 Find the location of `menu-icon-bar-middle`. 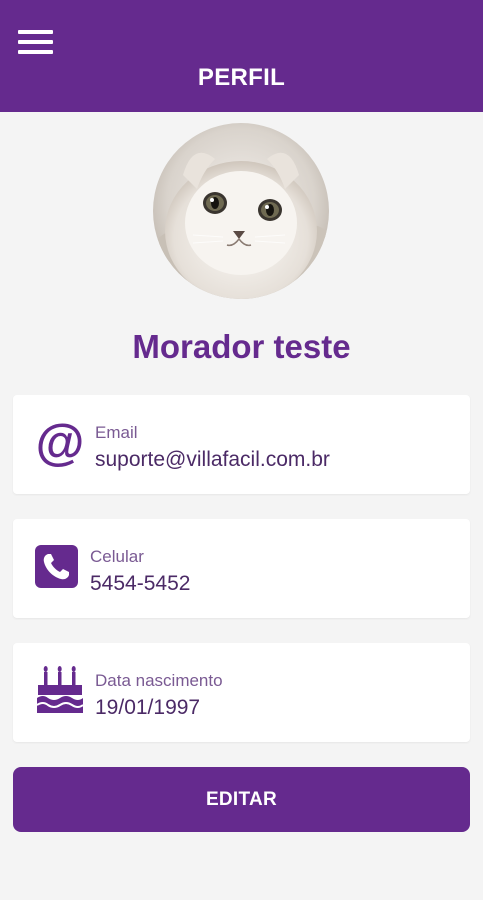

menu-icon-bar-middle is located at coordinates (35, 42).